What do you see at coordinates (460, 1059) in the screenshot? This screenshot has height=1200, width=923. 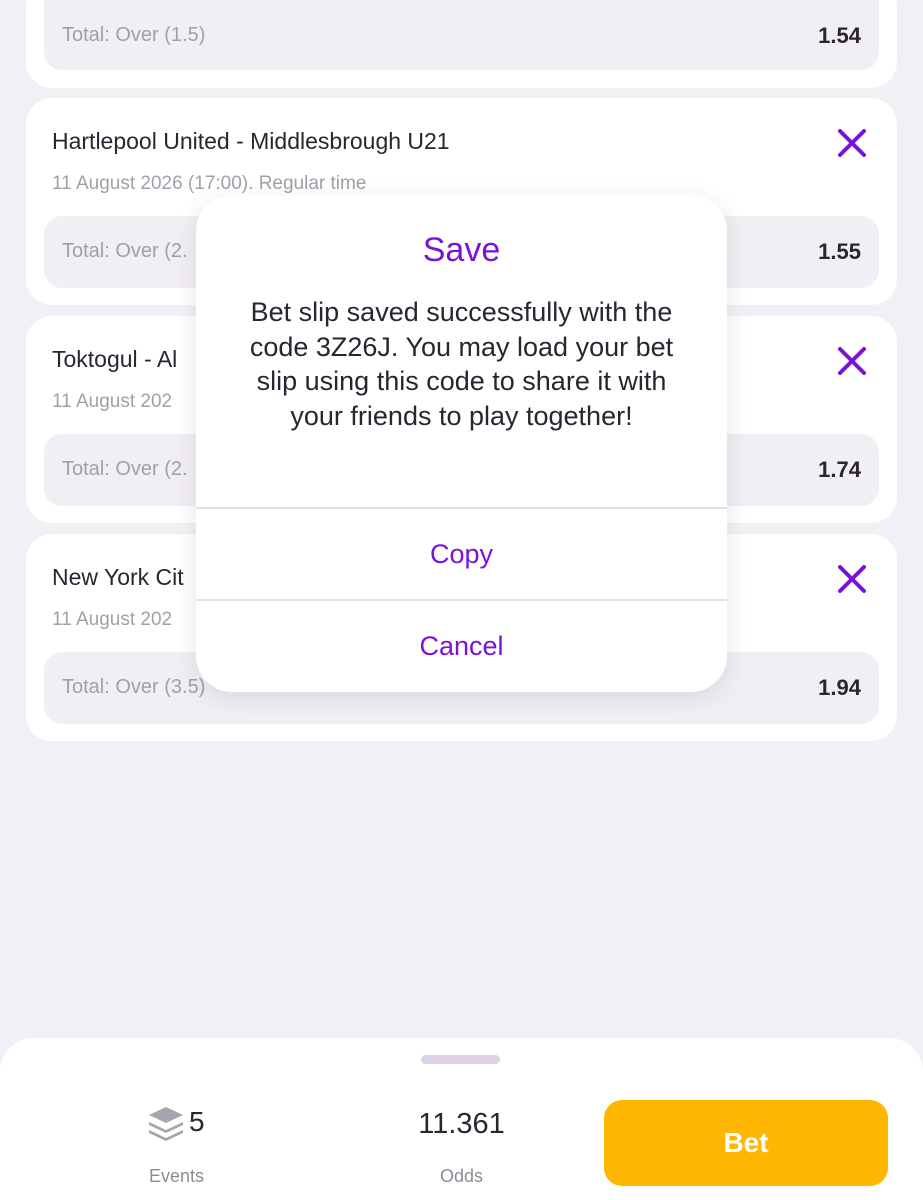 I see `drag-handle` at bounding box center [460, 1059].